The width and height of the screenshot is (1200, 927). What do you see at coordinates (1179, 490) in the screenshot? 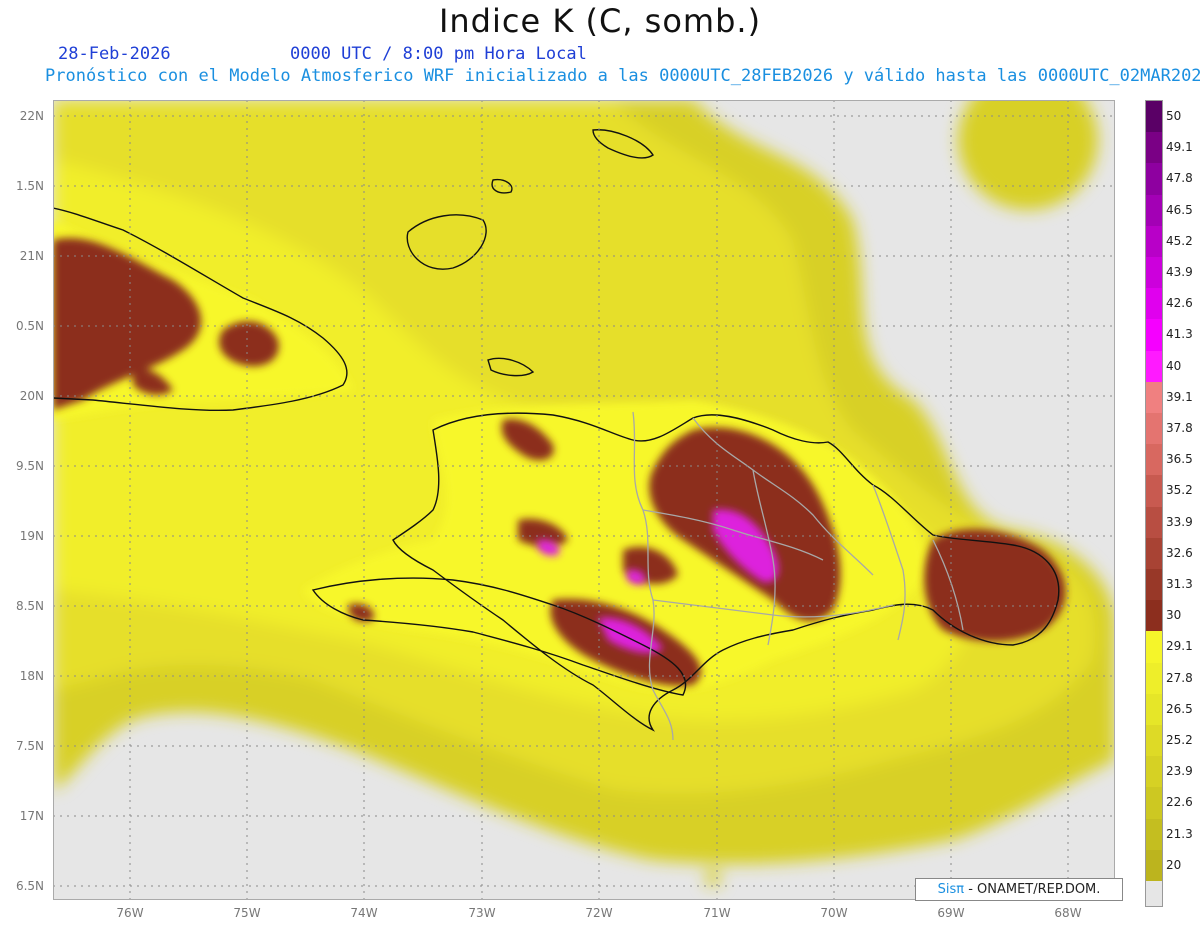
I see `colorbar-label: 35.2` at bounding box center [1179, 490].